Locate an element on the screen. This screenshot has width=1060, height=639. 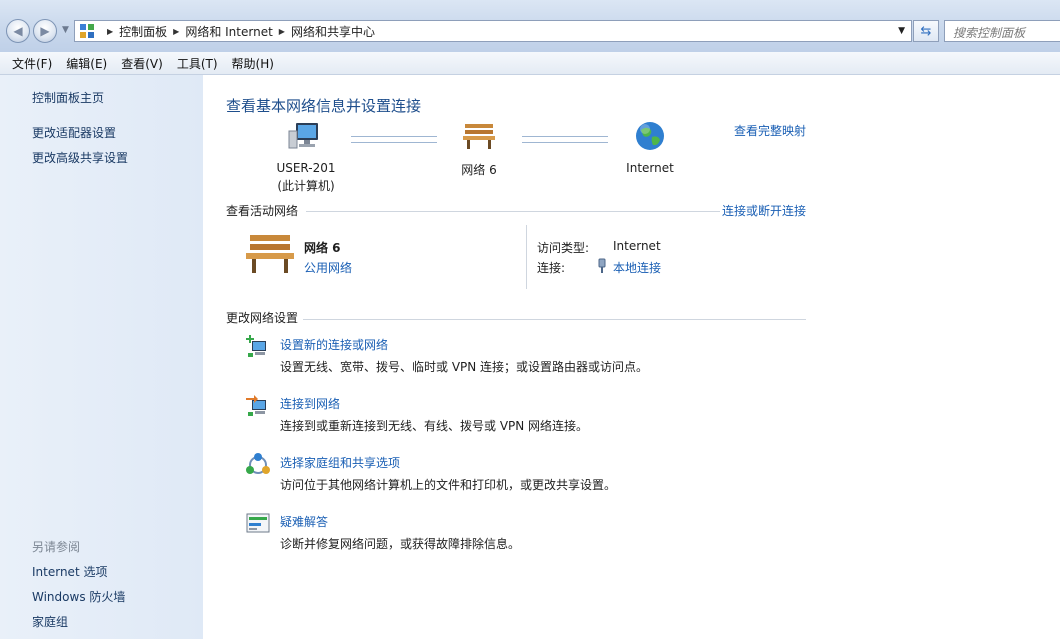
address-bar: ▶ 控制面板 ▶ 网络和 Internet ▶ 网络和共享中心 ▼ is located at coordinates (493, 31).